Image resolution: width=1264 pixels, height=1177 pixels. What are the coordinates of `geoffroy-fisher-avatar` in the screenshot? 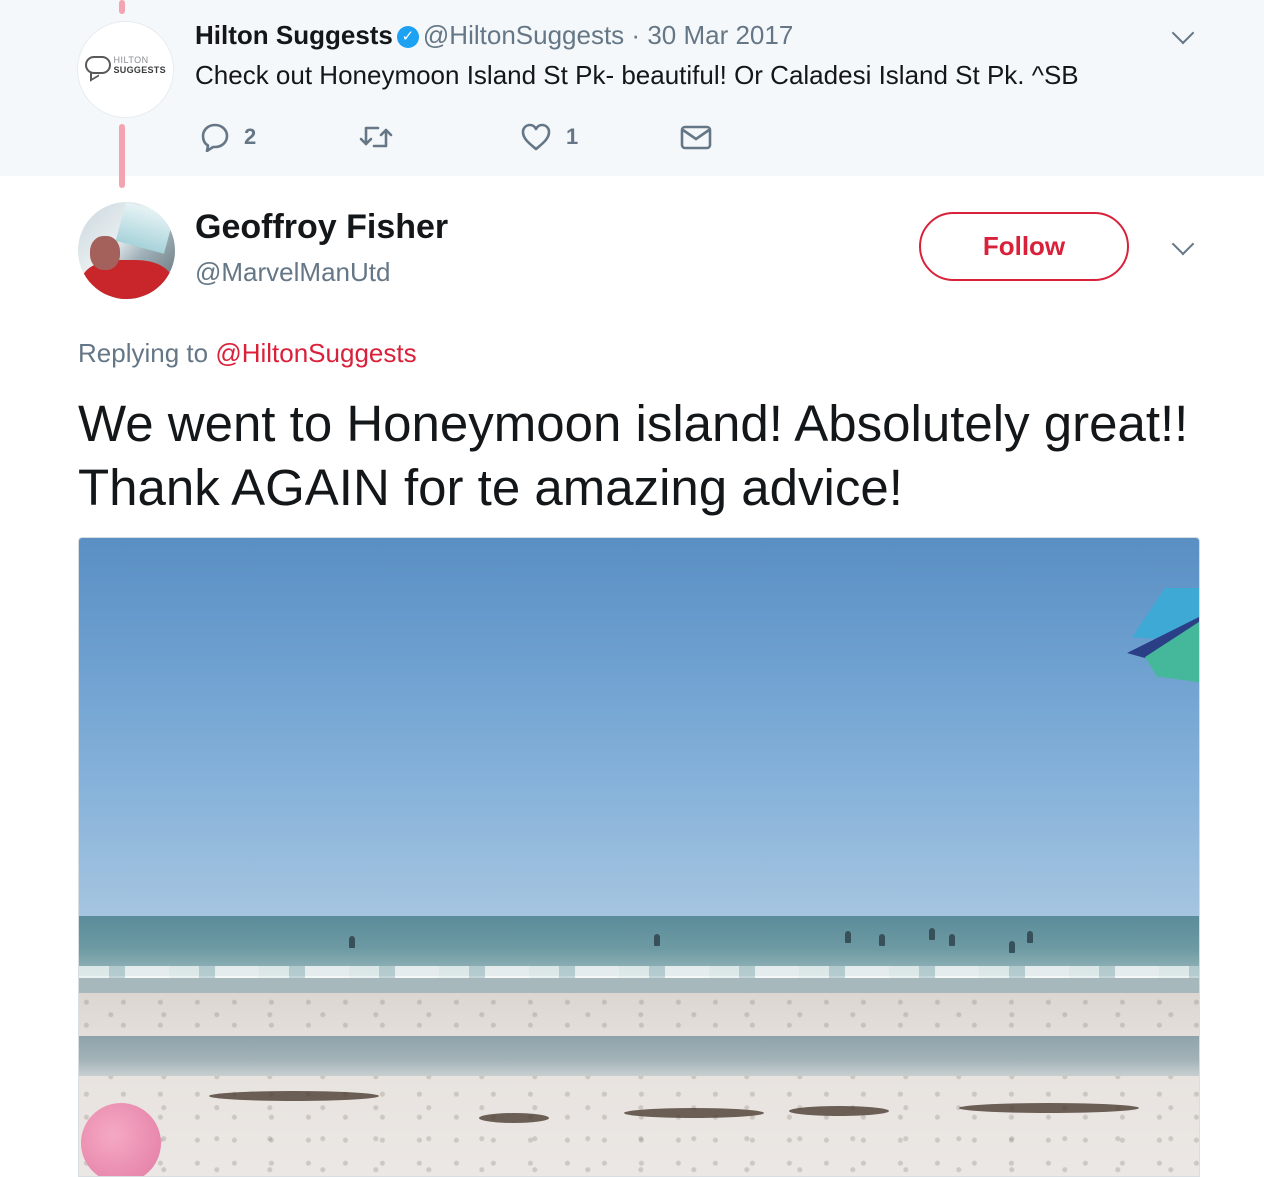 It's located at (126, 250).